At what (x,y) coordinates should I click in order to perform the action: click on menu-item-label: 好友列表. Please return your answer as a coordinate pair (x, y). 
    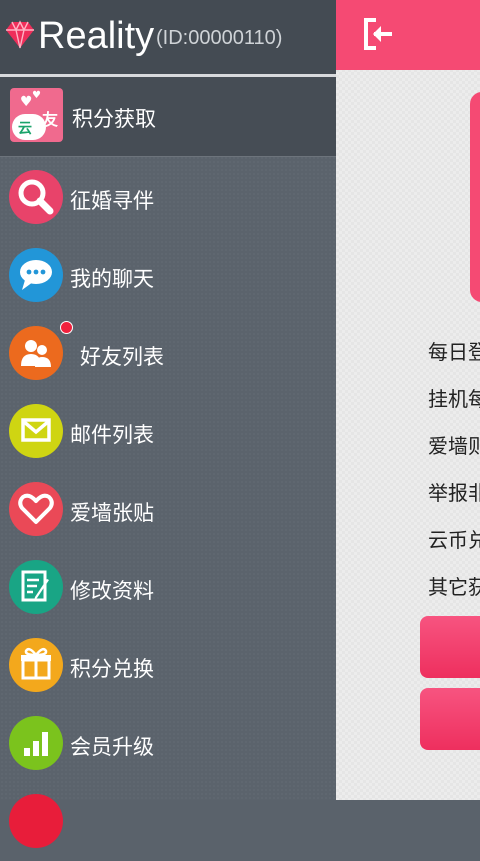
    Looking at the image, I should click on (122, 357).